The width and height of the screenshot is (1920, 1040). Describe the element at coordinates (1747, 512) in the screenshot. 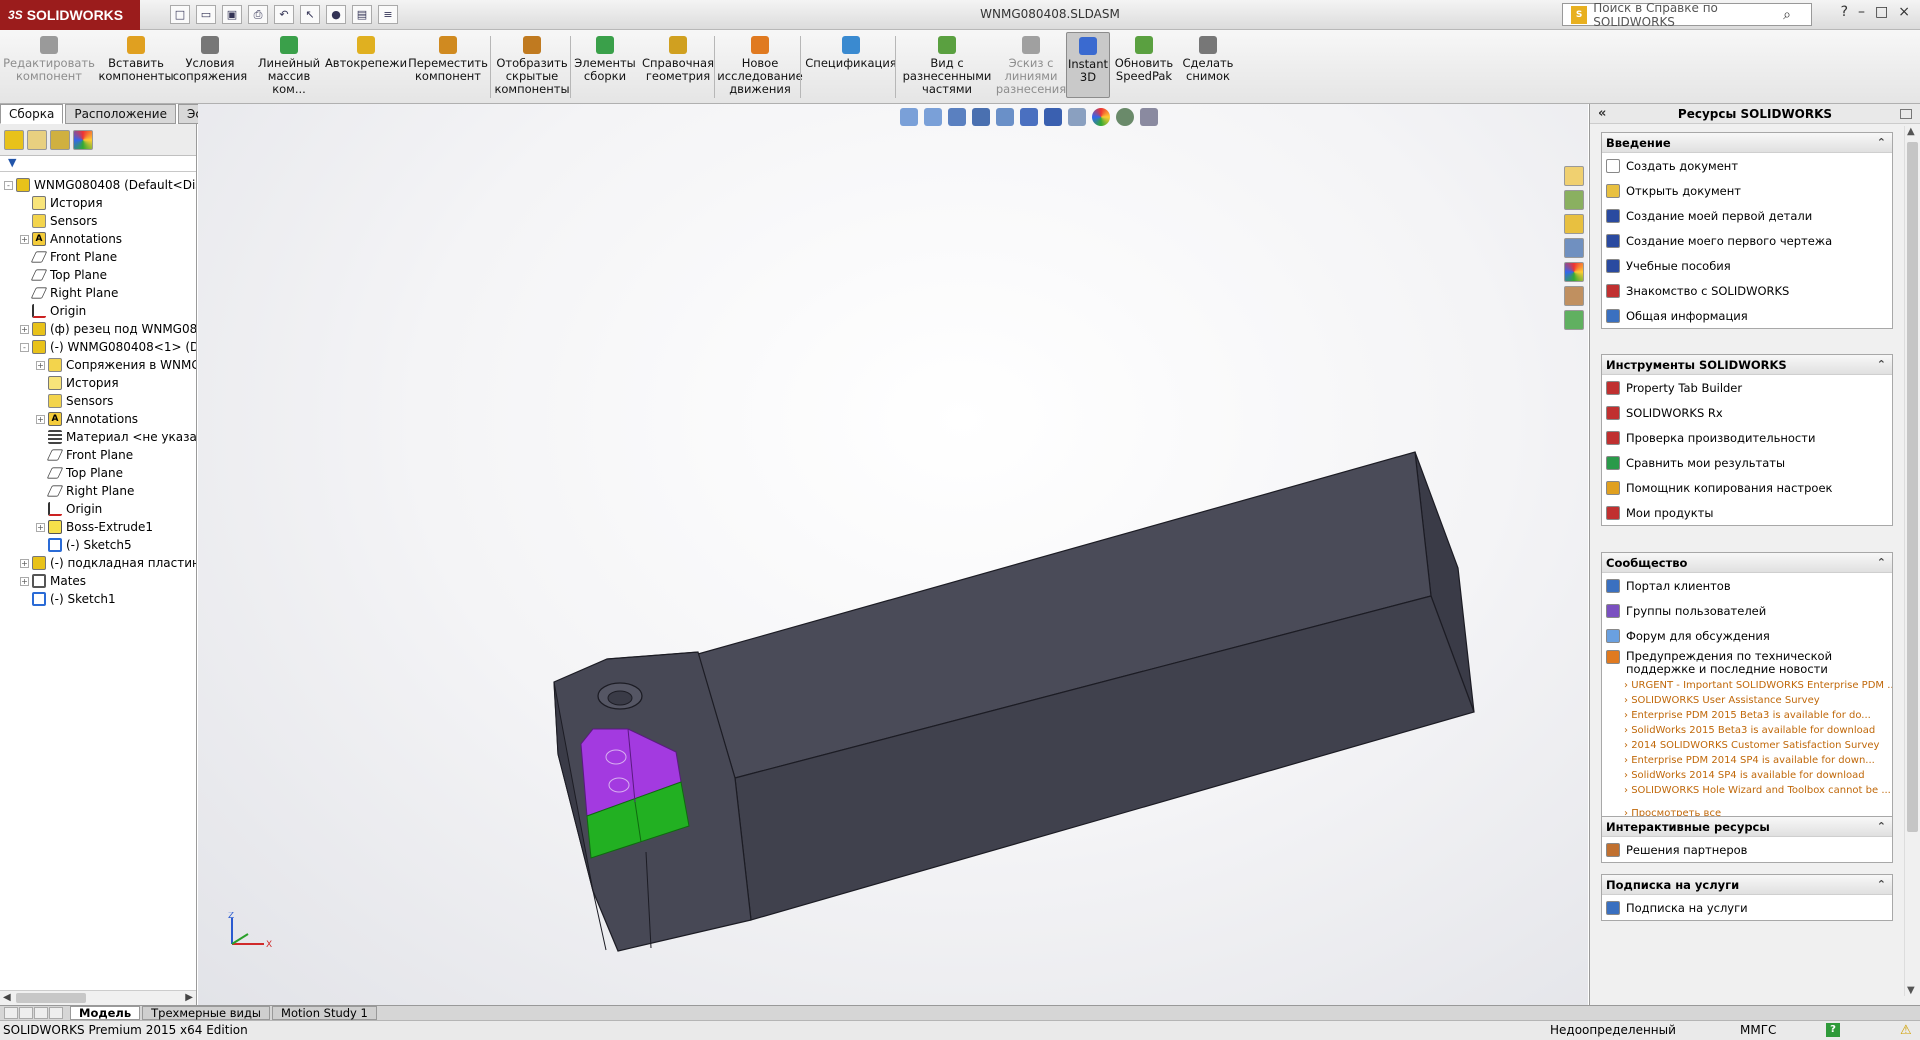

I see `resource-link: Мои продукты` at that location.